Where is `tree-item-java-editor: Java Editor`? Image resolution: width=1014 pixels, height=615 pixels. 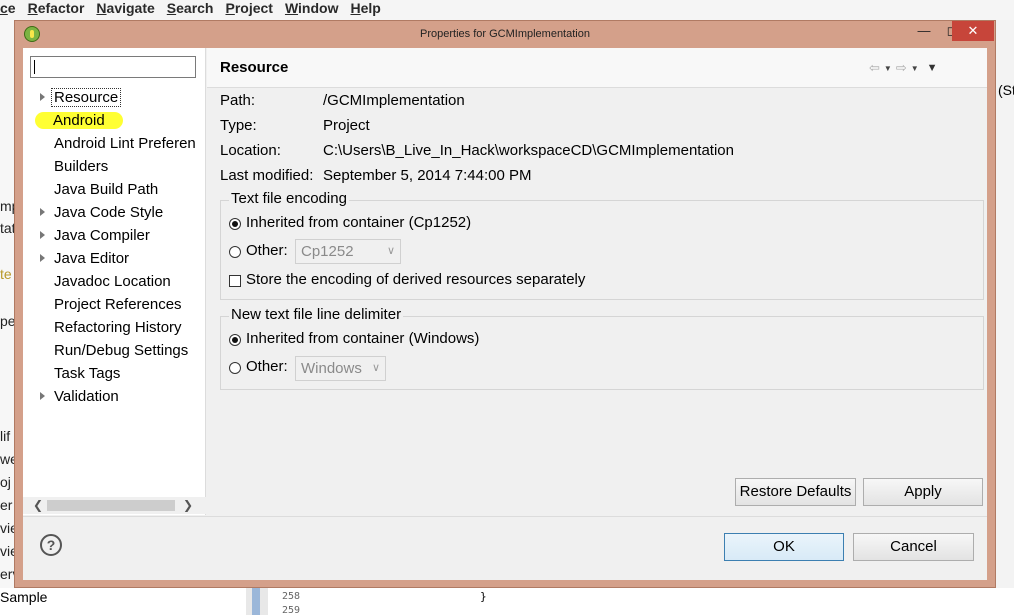 tree-item-java-editor: Java Editor is located at coordinates (91, 258).